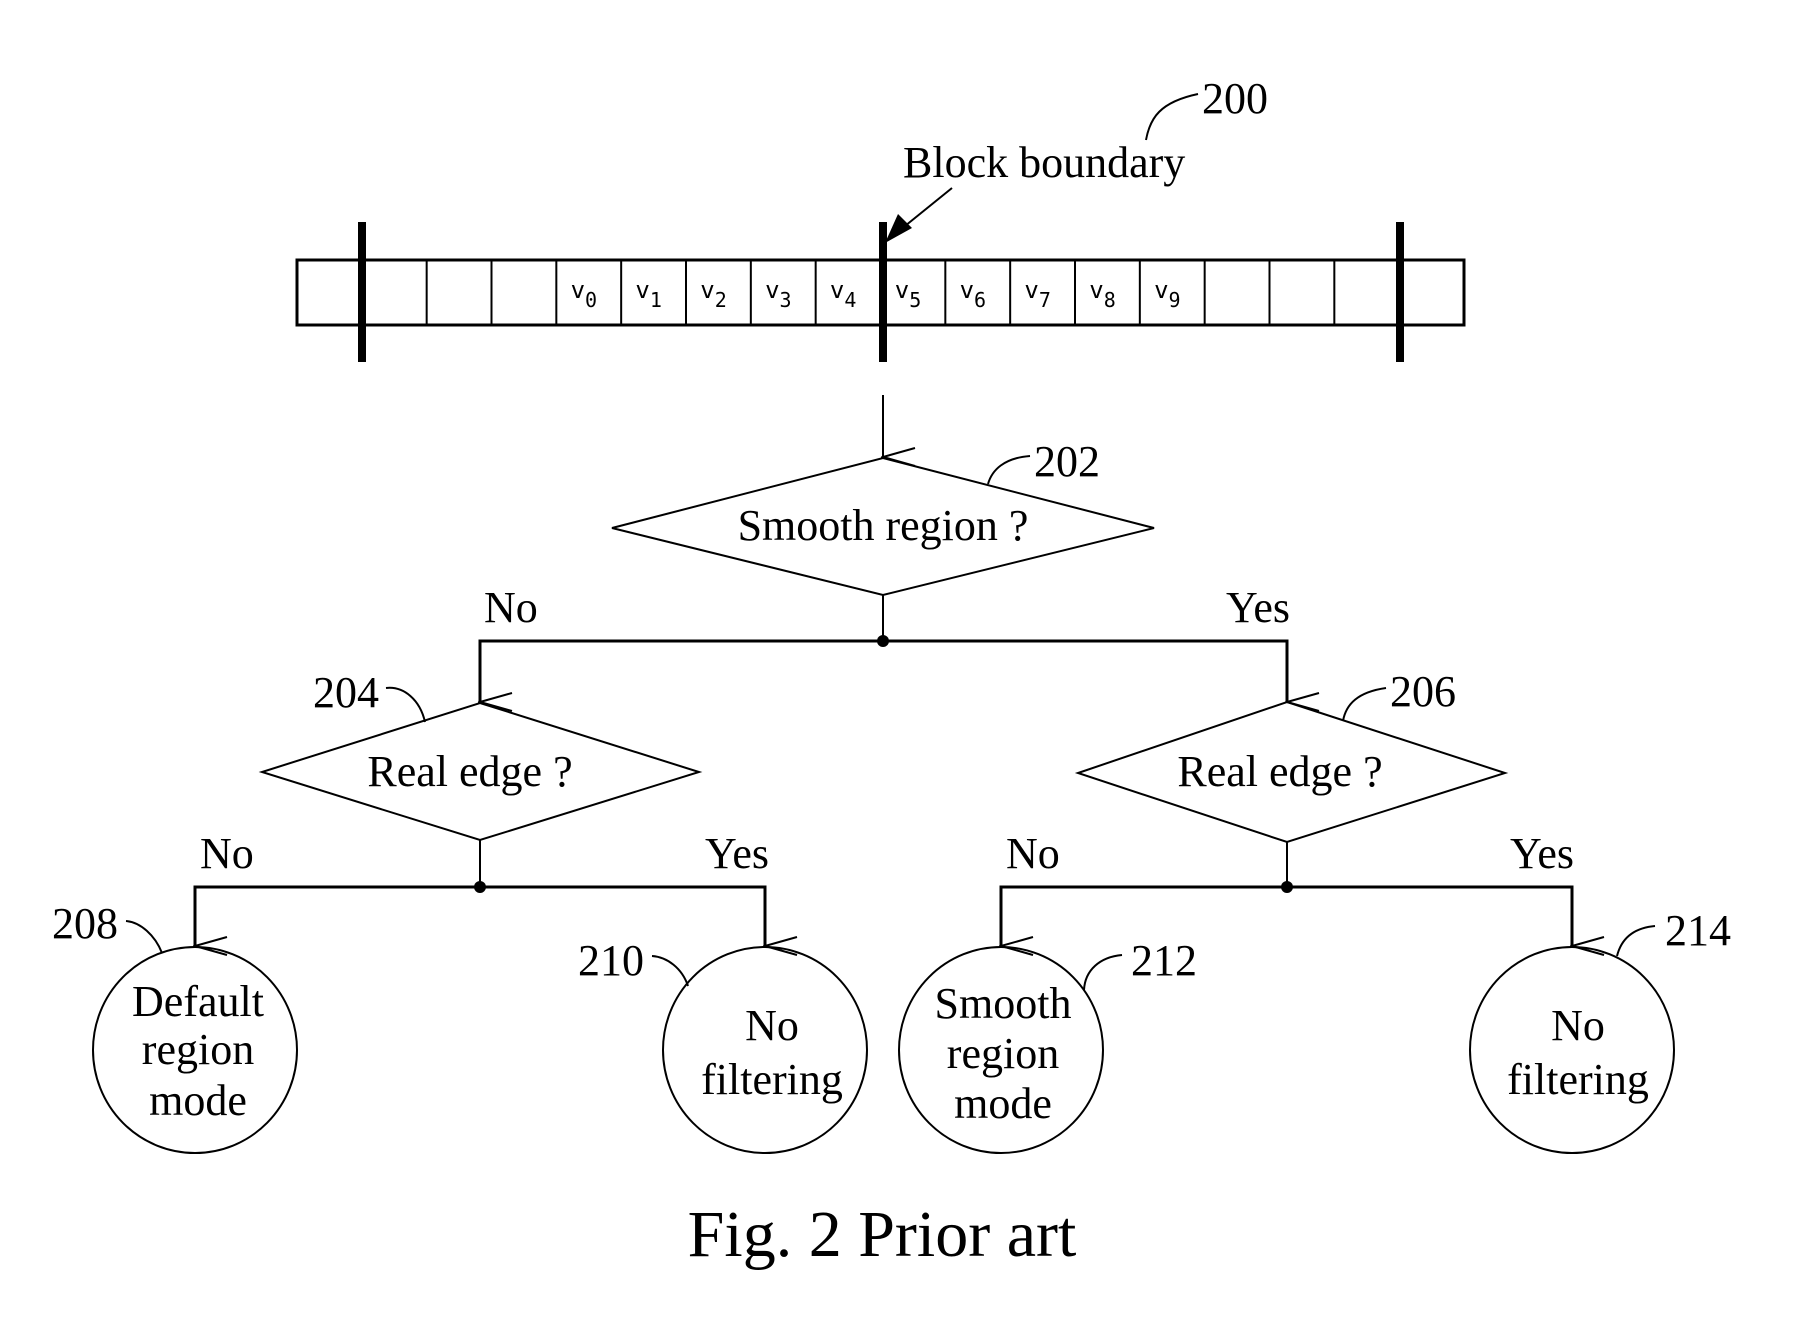  Describe the element at coordinates (198, 1100) in the screenshot. I see `terminal-208-line-3: mode` at that location.